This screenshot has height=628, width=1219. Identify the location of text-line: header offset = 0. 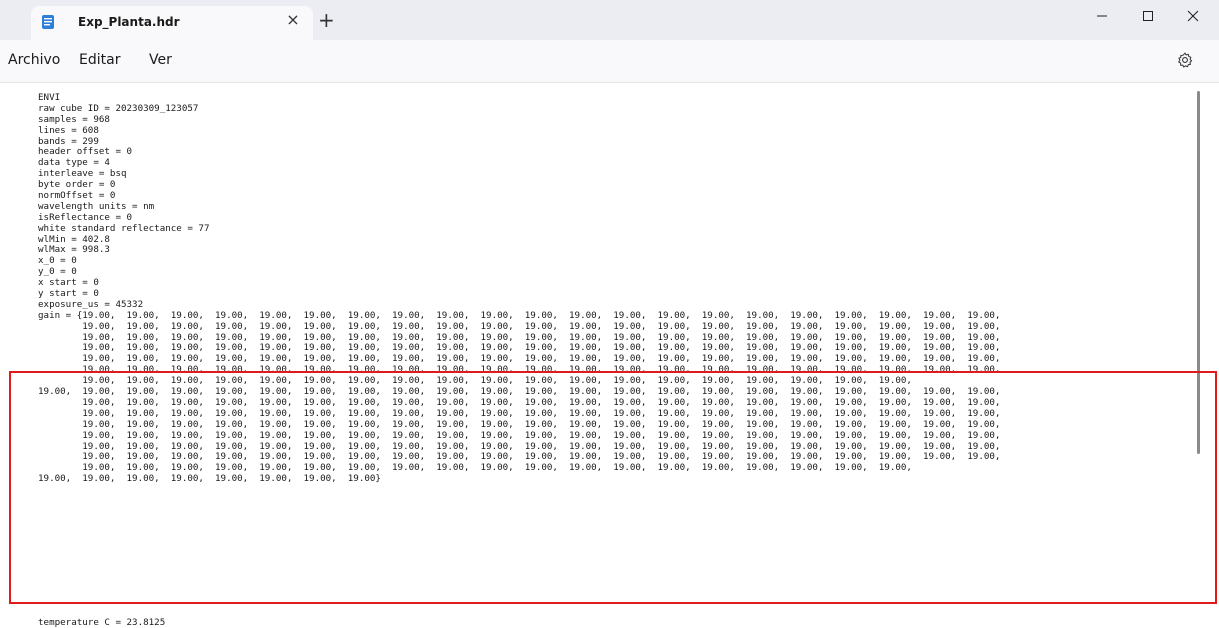
(85, 152).